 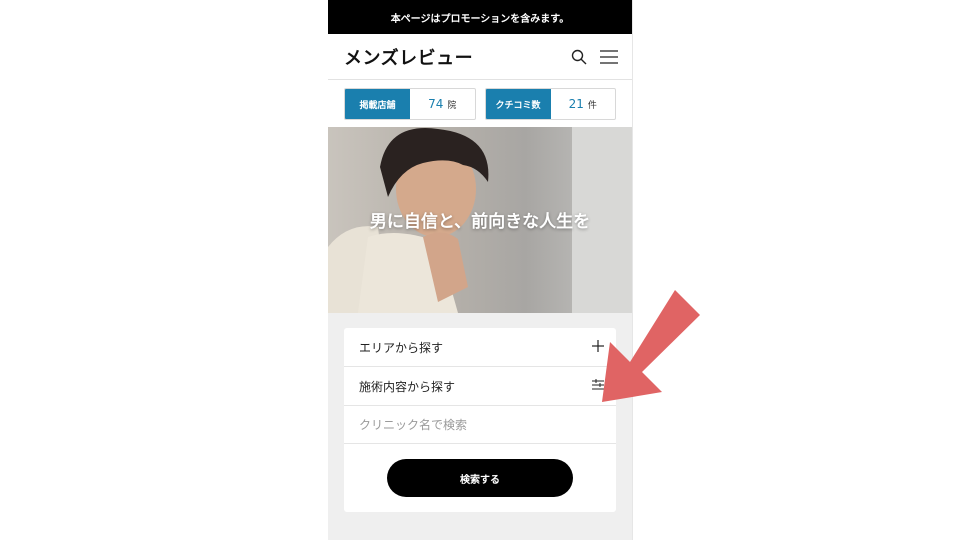 What do you see at coordinates (594, 57) in the screenshot?
I see `header-icons` at bounding box center [594, 57].